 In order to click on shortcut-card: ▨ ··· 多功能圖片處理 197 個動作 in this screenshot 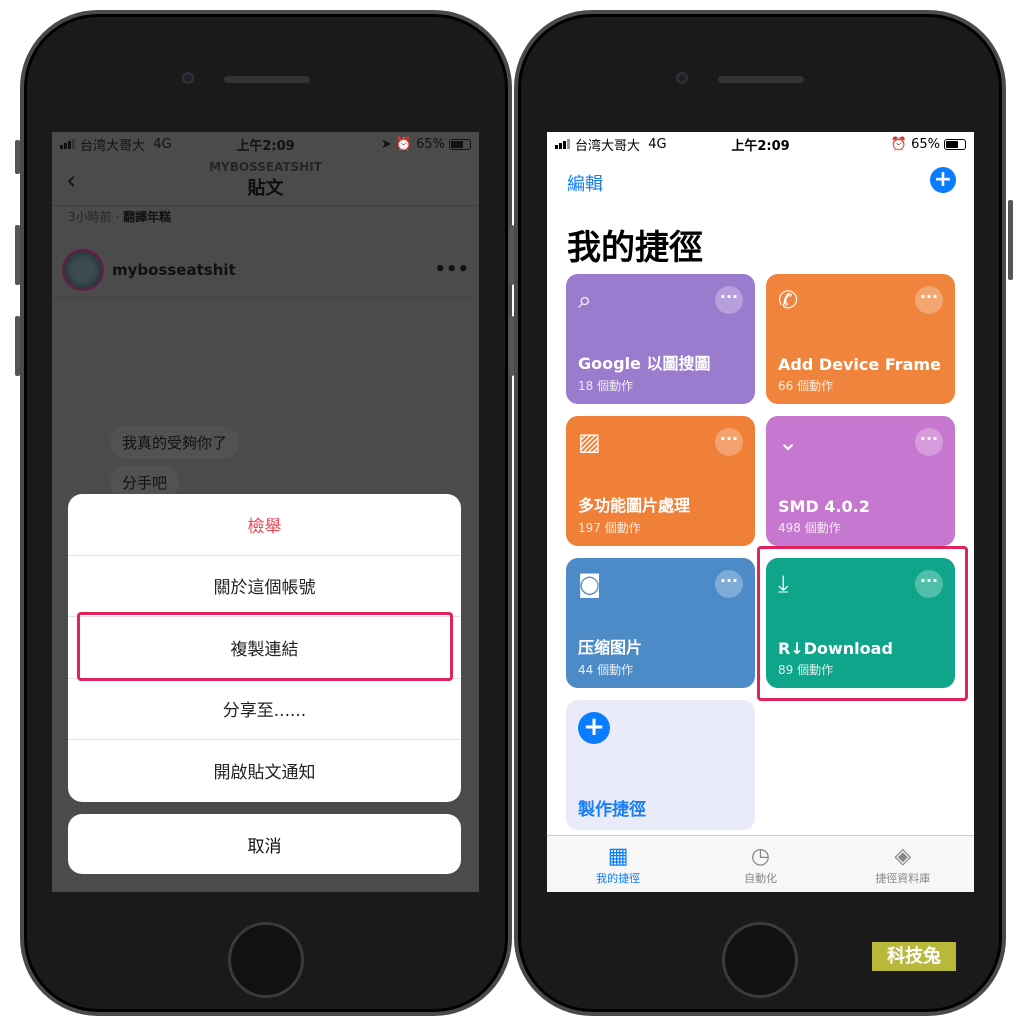, I will do `click(660, 481)`.